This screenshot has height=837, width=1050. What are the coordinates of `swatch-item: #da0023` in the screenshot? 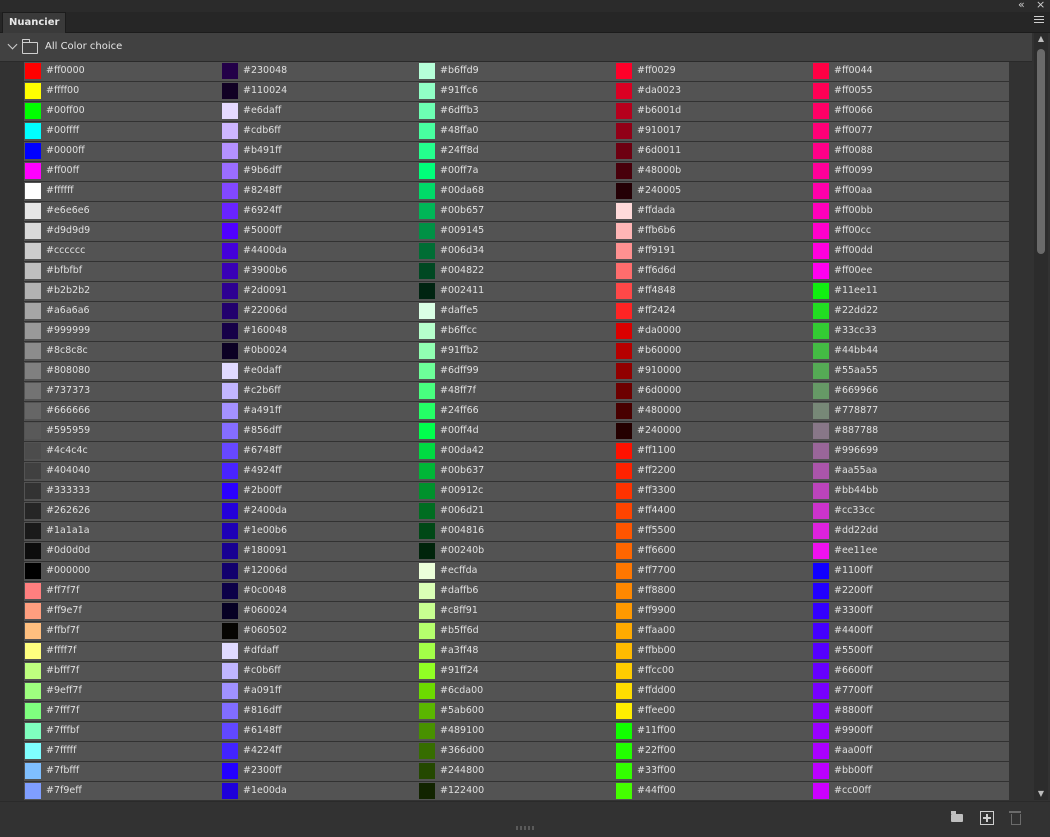 It's located at (713, 91).